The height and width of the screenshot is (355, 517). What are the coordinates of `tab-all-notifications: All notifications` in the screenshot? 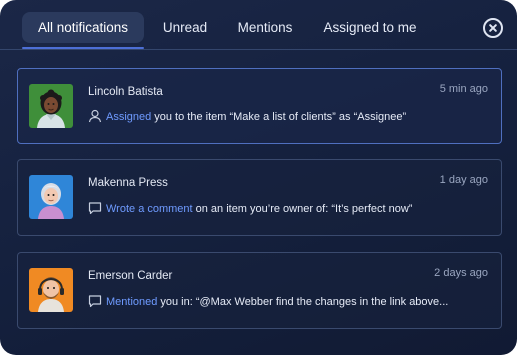 It's located at (83, 27).